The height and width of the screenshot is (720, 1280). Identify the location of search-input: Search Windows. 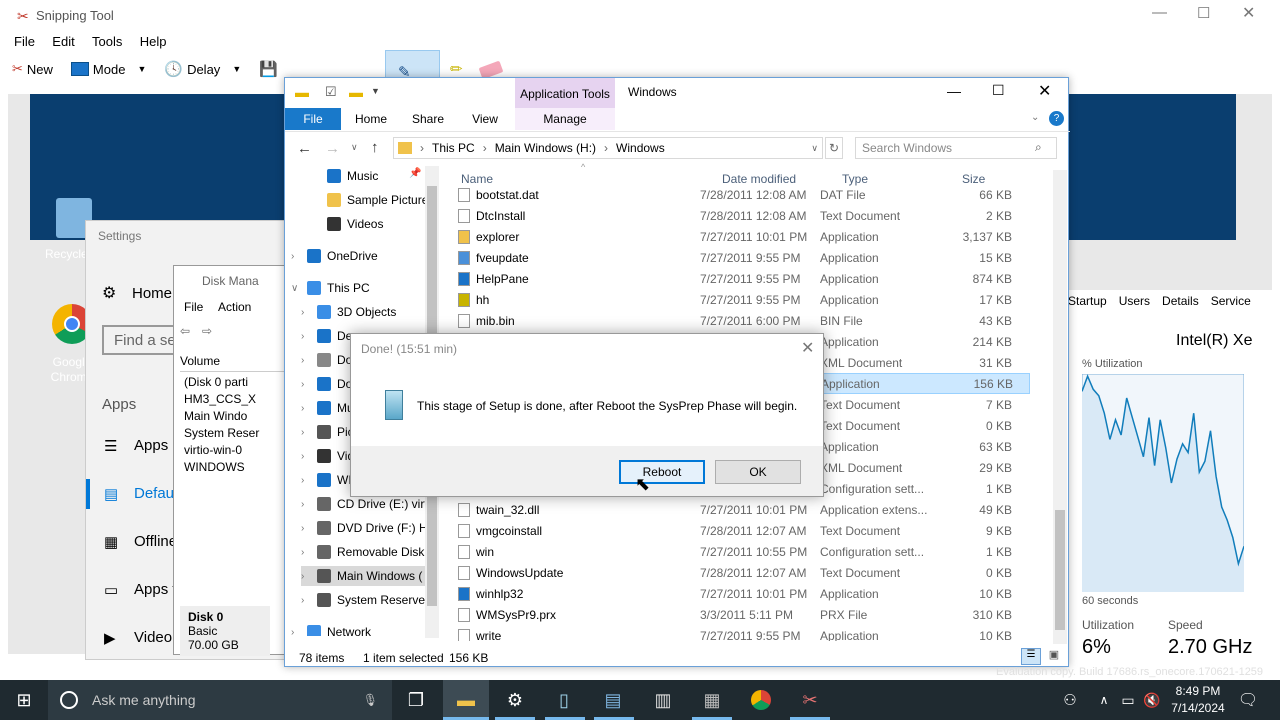
(956, 148).